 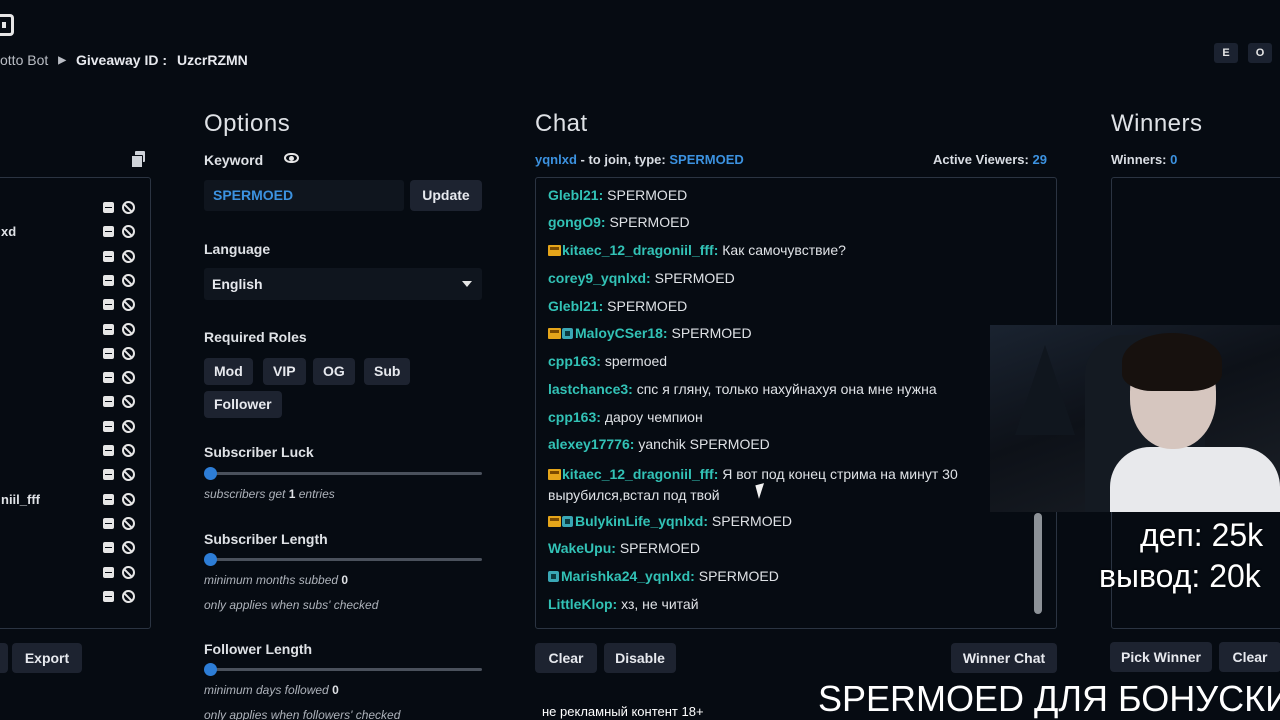 I want to click on breadcrumb-app: otto Bot, so click(x=24, y=60).